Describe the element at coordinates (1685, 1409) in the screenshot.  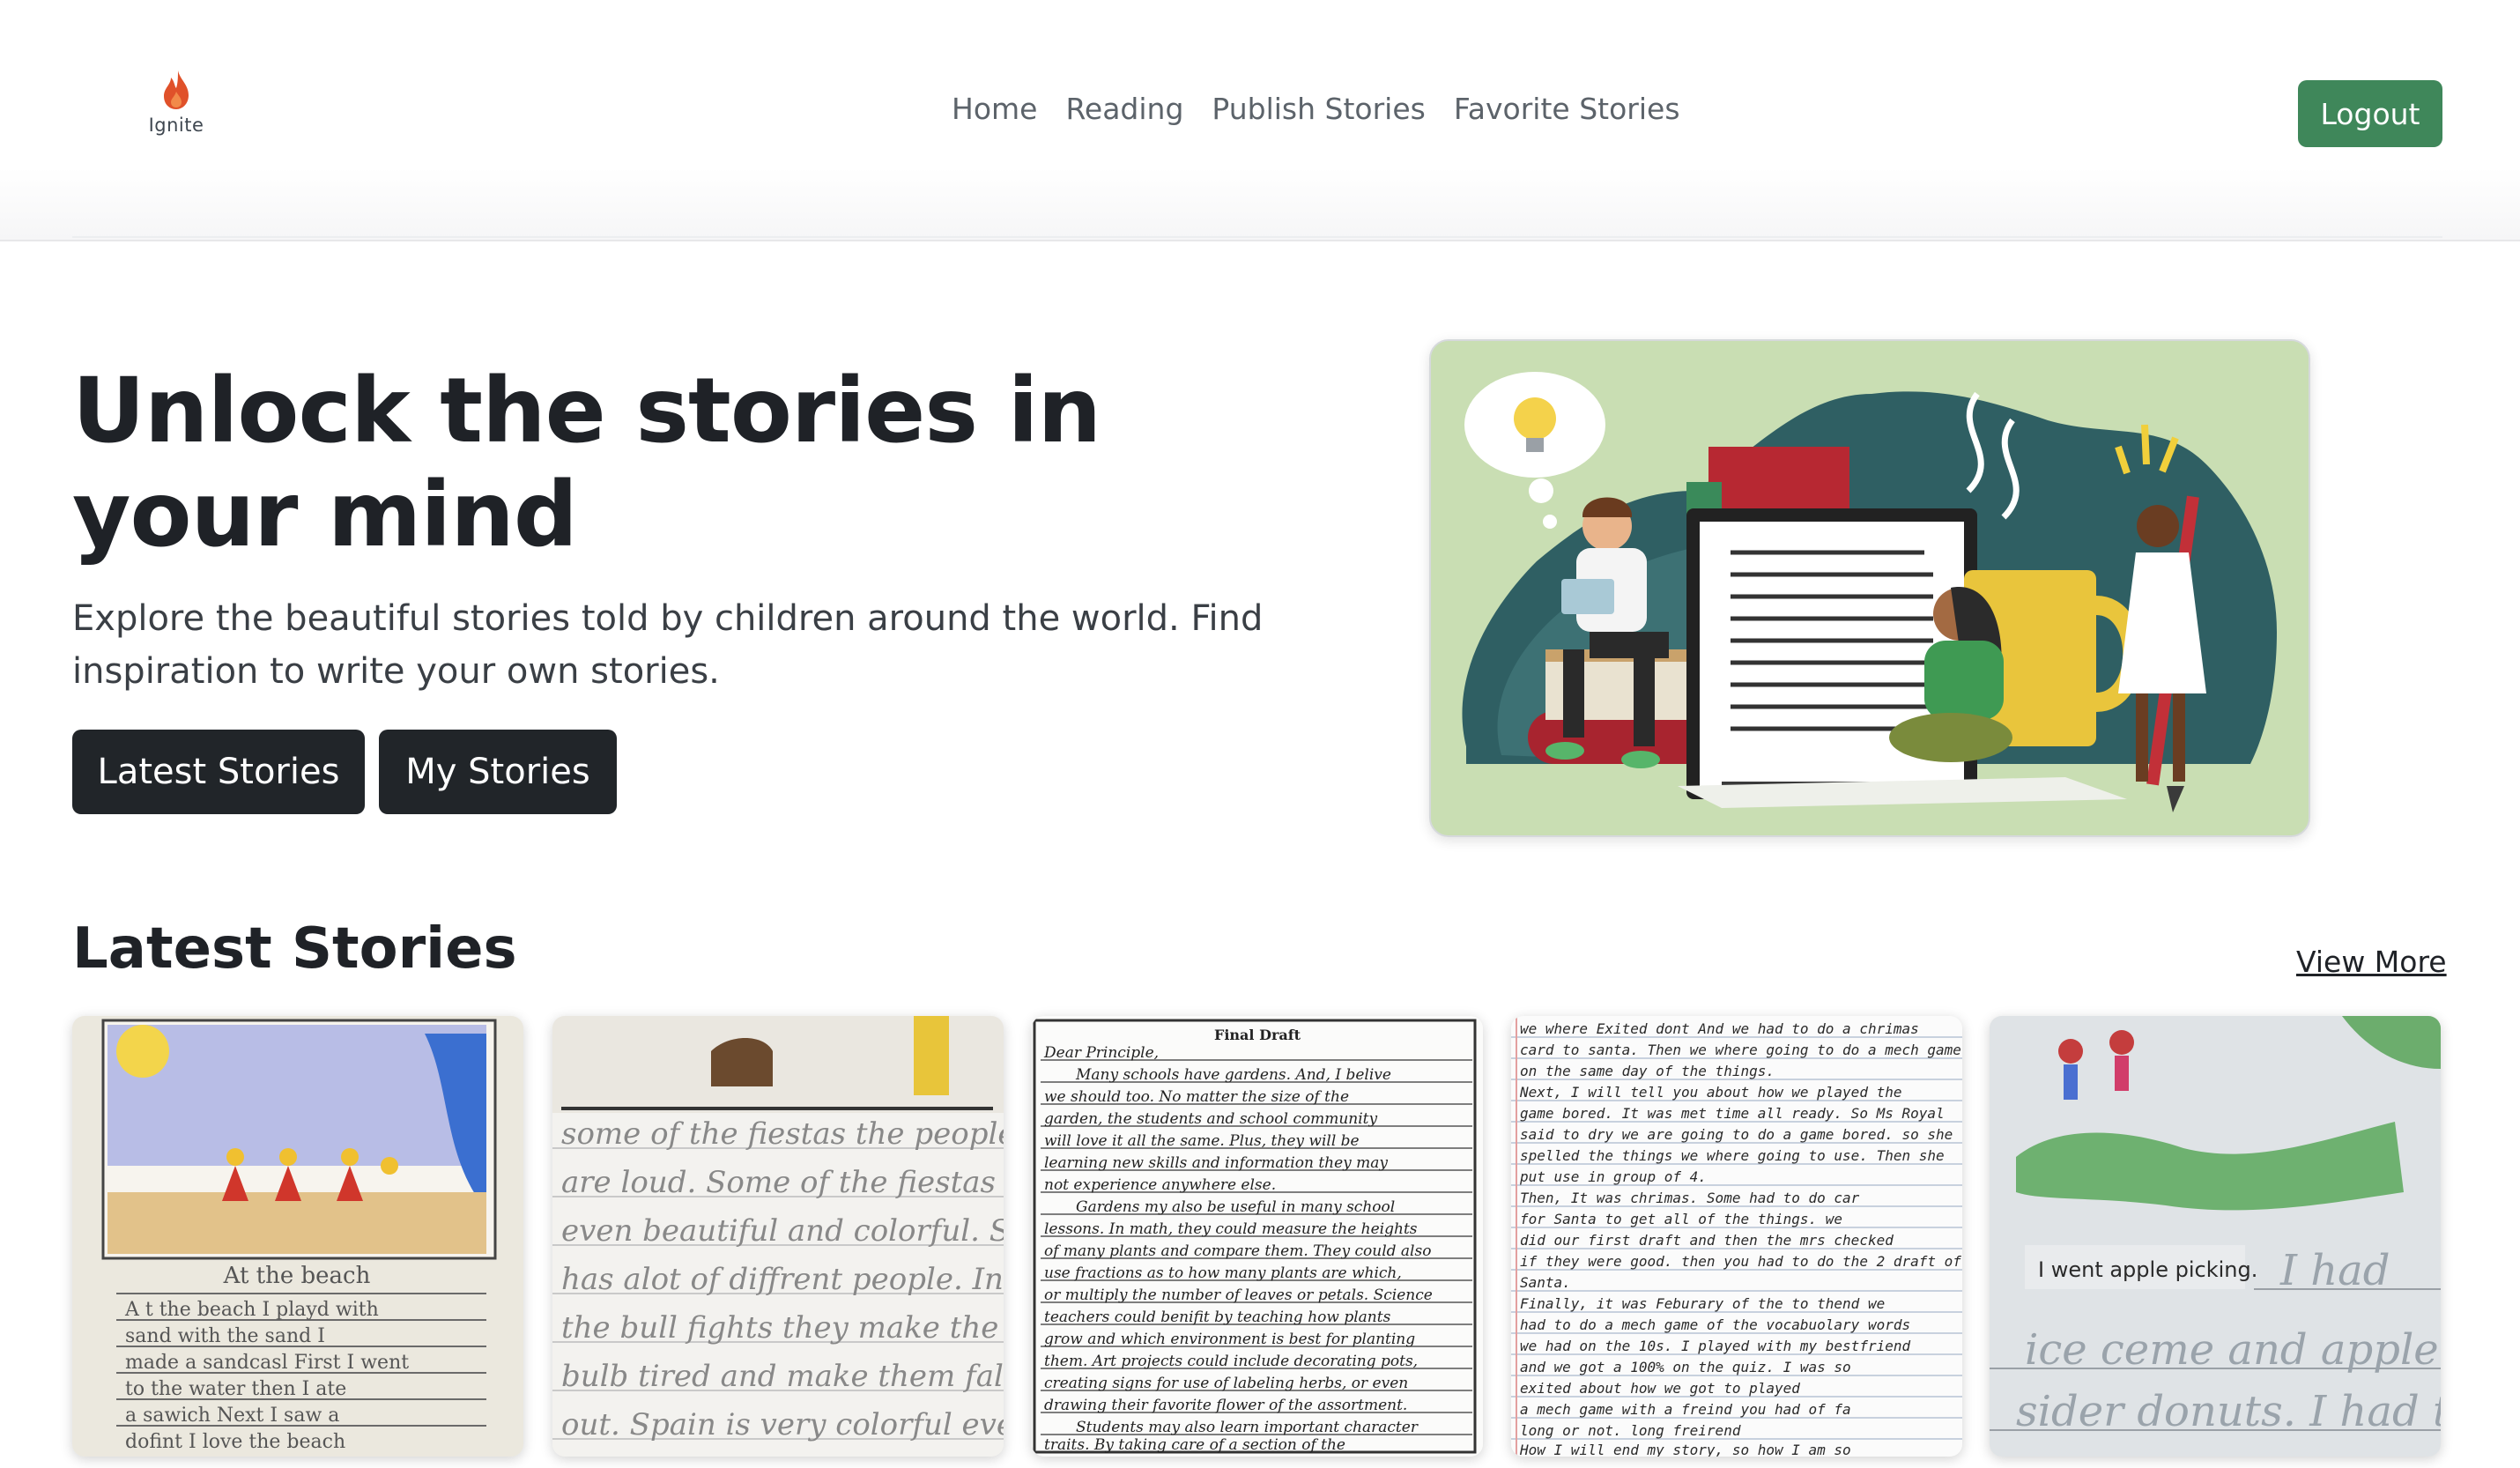
I see `svg-text:a mech game with a freind you: a mech game with a freind you had of fa` at that location.